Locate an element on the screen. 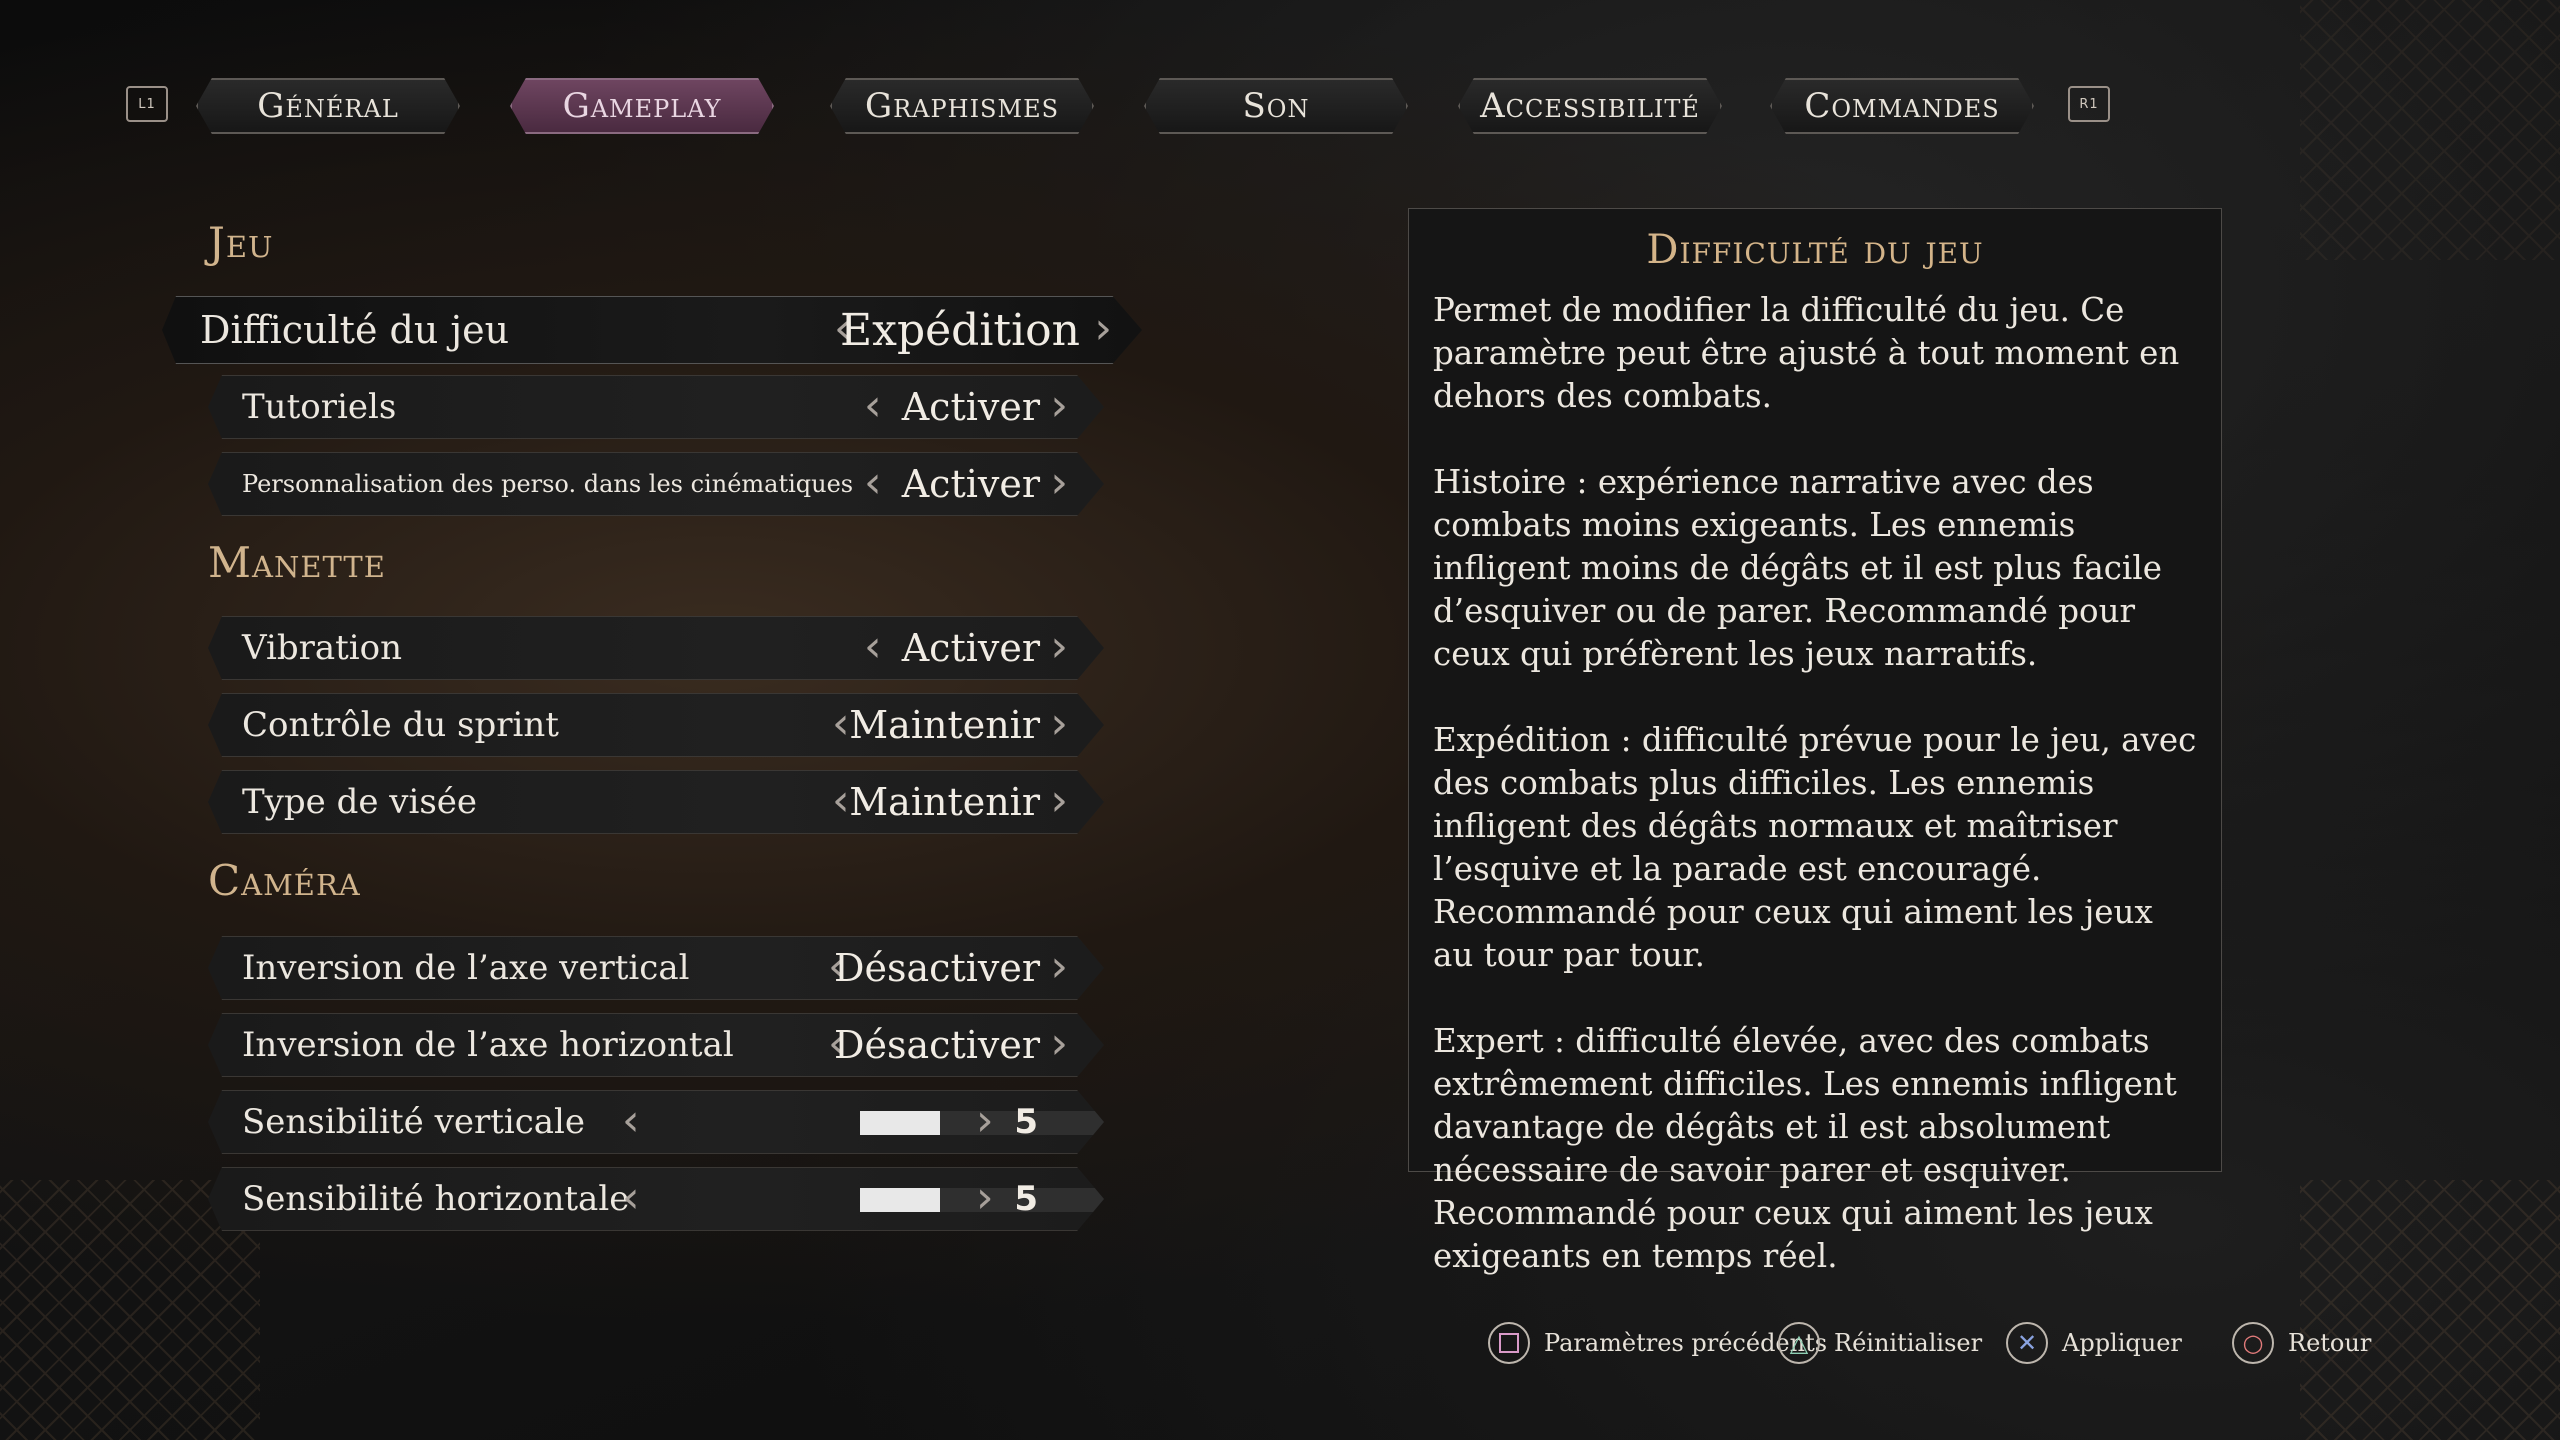  circle-button-icon: ○ is located at coordinates (2253, 1343).